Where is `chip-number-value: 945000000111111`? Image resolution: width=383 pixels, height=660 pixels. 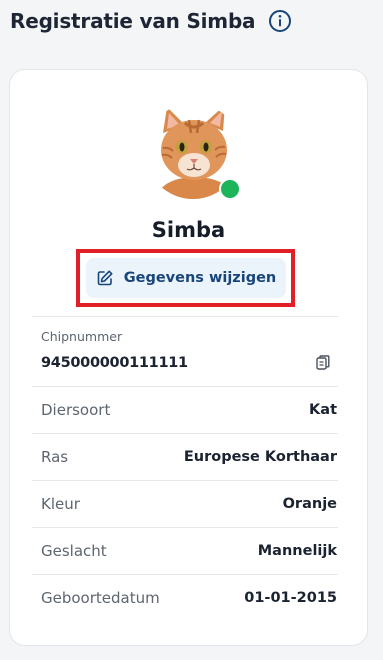 chip-number-value: 945000000111111 is located at coordinates (114, 363).